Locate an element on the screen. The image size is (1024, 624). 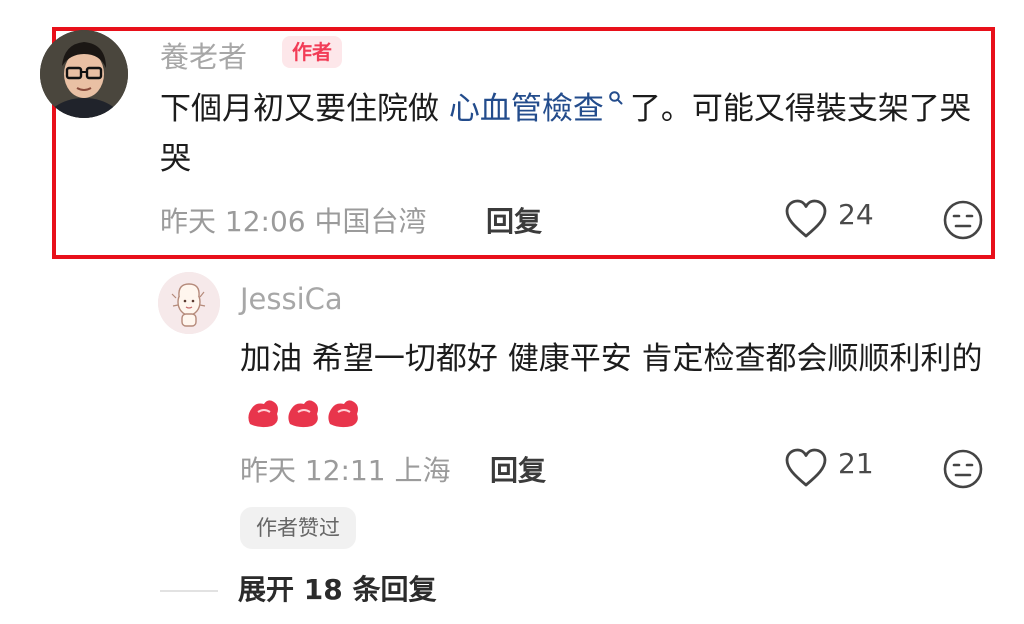
reply-username: JessiCa is located at coordinates (291, 299).